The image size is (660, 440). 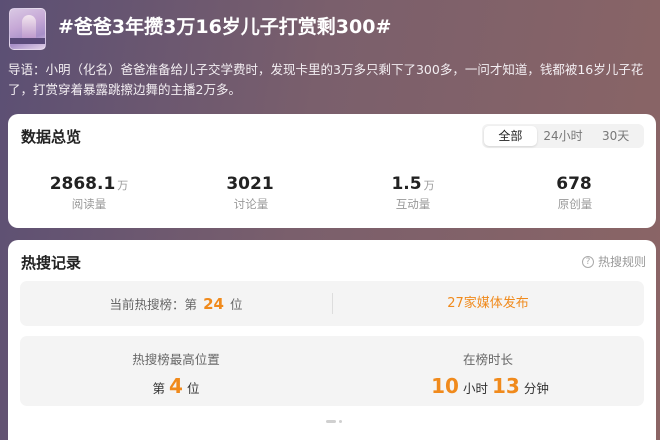 I want to click on stats-row: 2868.1 万 阅读量 3021 讨论量 1.5 万 互动量 678 原创量, so click(x=332, y=193).